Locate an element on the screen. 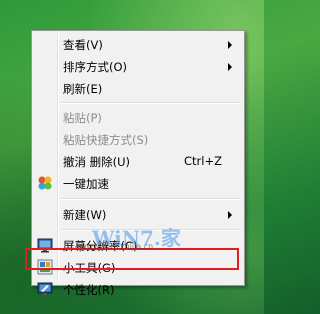 The image size is (320, 314). menu-item-paste-shortcut: 粘贴快捷方式(S) is located at coordinates (138, 139).